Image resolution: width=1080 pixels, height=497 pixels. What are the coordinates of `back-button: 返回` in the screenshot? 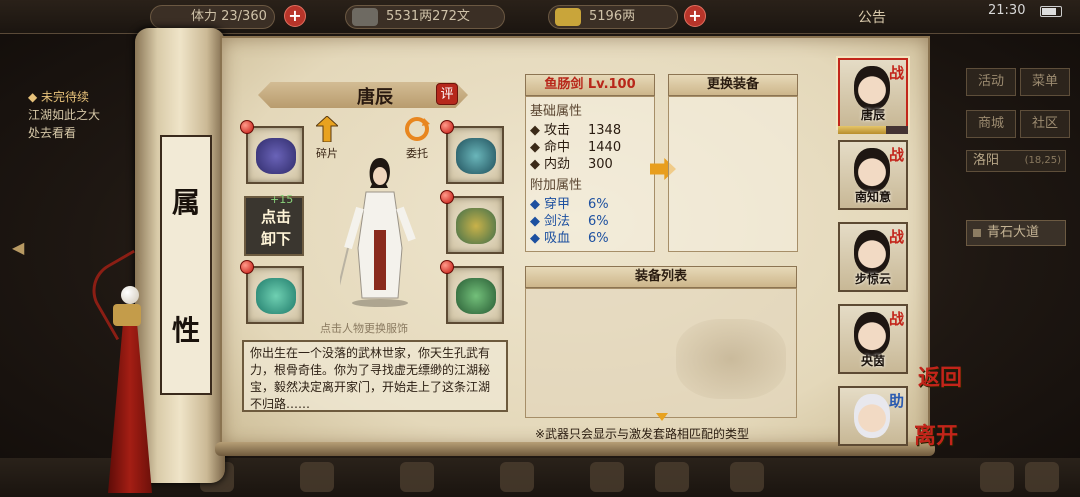 It's located at (940, 376).